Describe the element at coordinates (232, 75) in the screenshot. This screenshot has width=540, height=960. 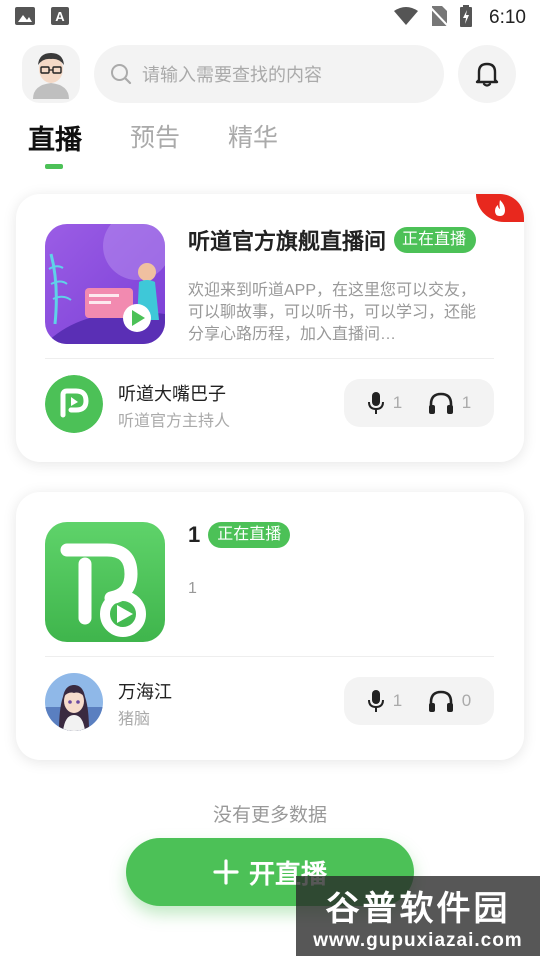
I see `search-placeholder: 请输入需要查找的内容` at that location.